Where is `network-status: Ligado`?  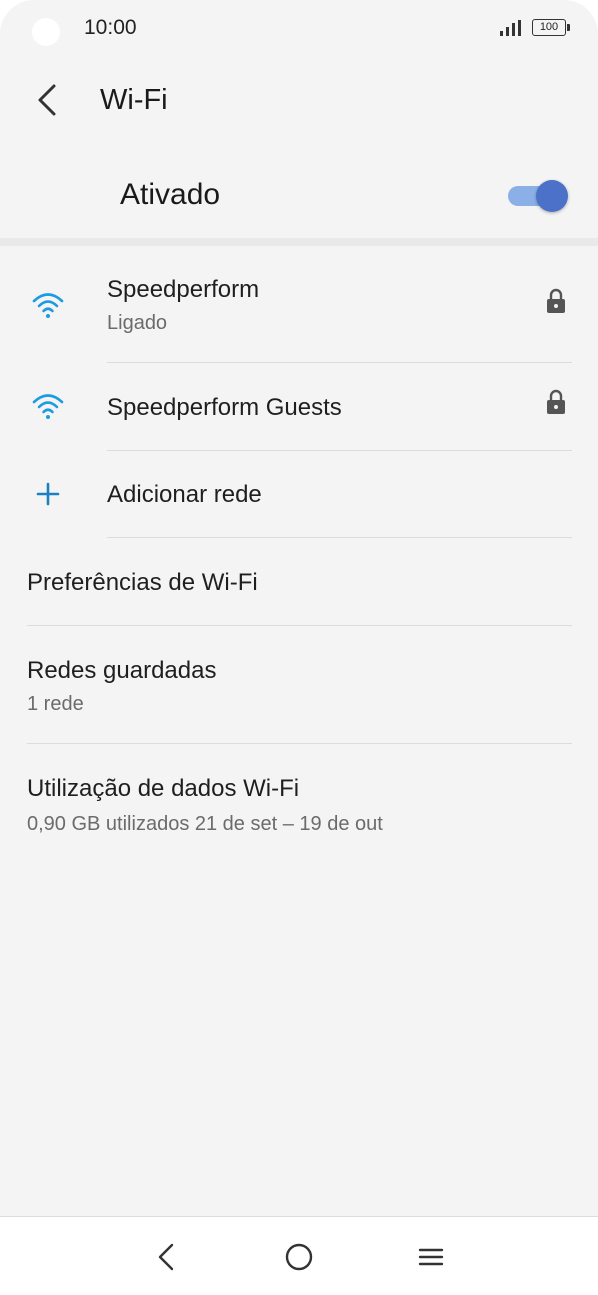 network-status: Ligado is located at coordinates (137, 323).